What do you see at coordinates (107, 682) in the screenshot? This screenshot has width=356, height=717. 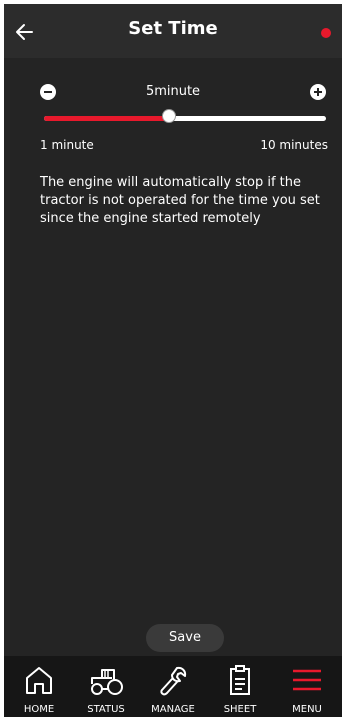 I see `tractor-icon` at bounding box center [107, 682].